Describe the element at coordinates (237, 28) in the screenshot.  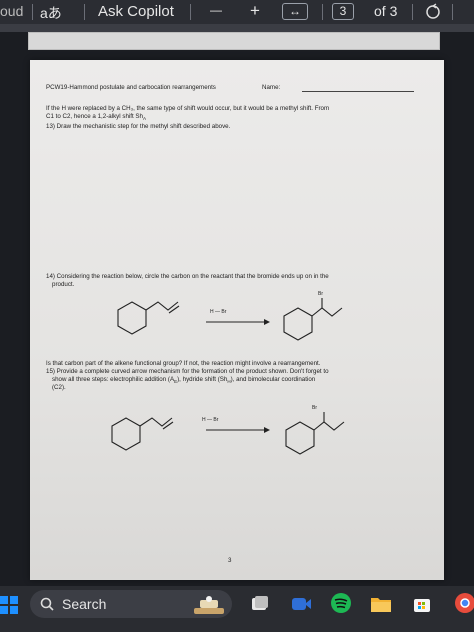
I see `toolbar-strip` at that location.